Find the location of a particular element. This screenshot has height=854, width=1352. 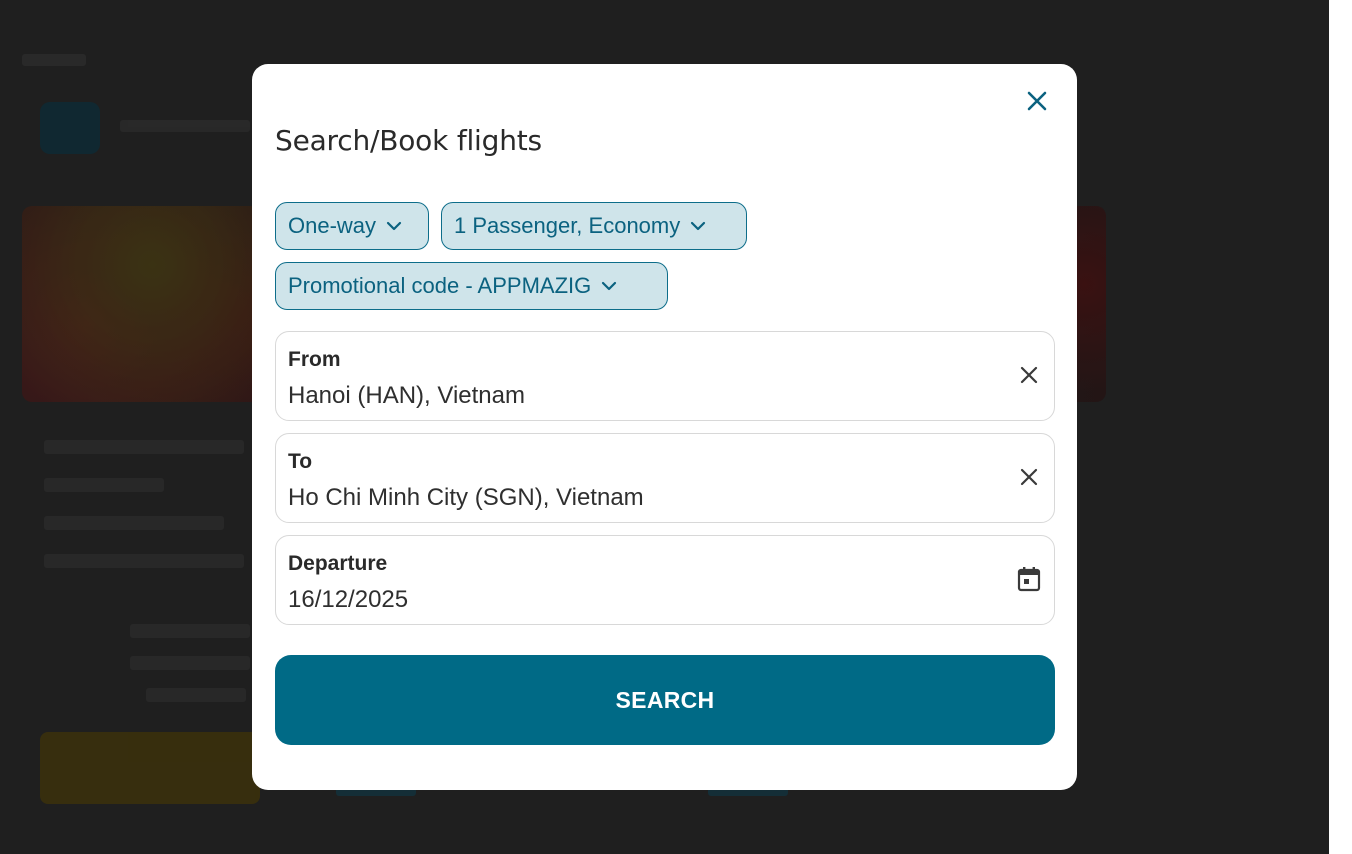

promo-code-label: Promotional code - APPMAZIG is located at coordinates (440, 285).